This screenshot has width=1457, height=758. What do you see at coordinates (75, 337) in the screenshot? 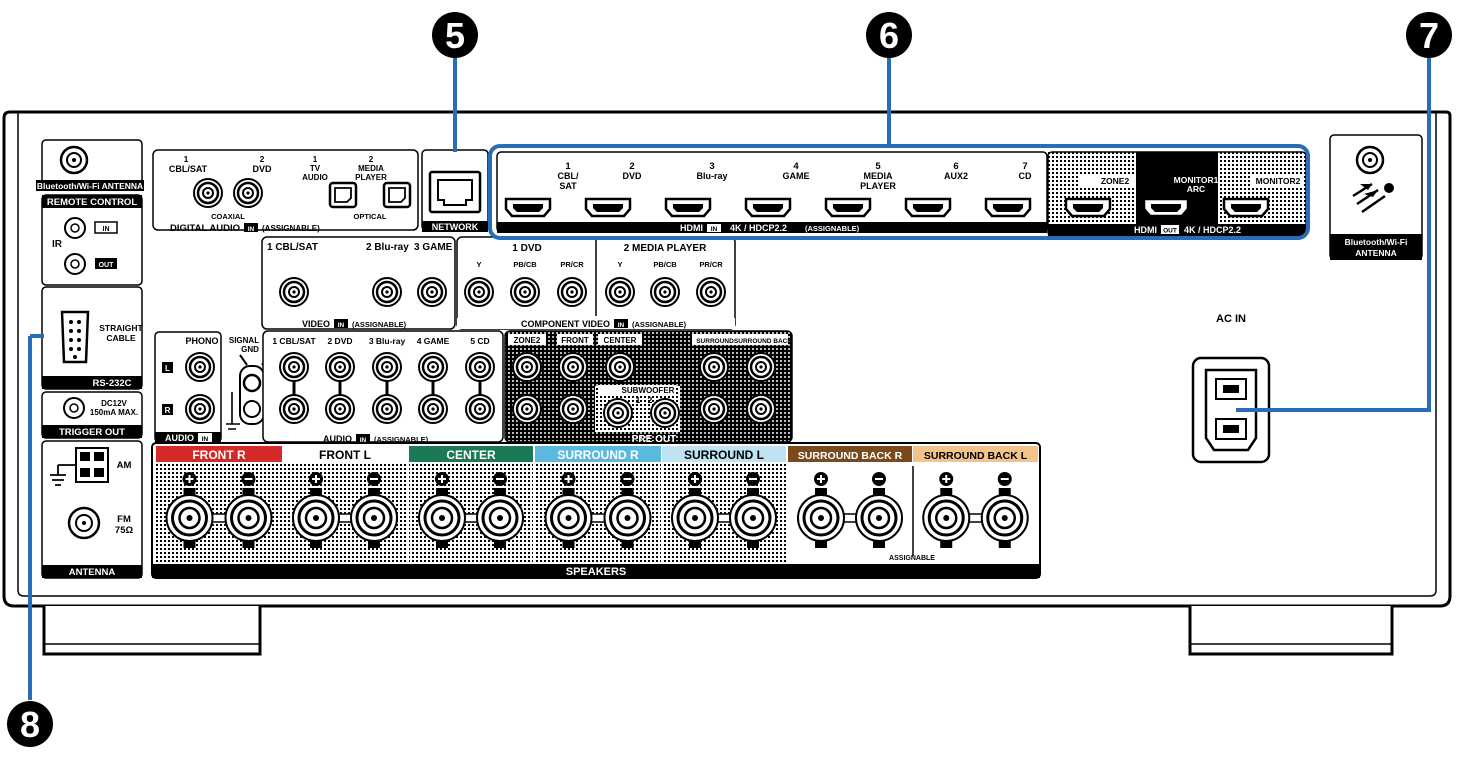
I see `rs232c-port` at bounding box center [75, 337].